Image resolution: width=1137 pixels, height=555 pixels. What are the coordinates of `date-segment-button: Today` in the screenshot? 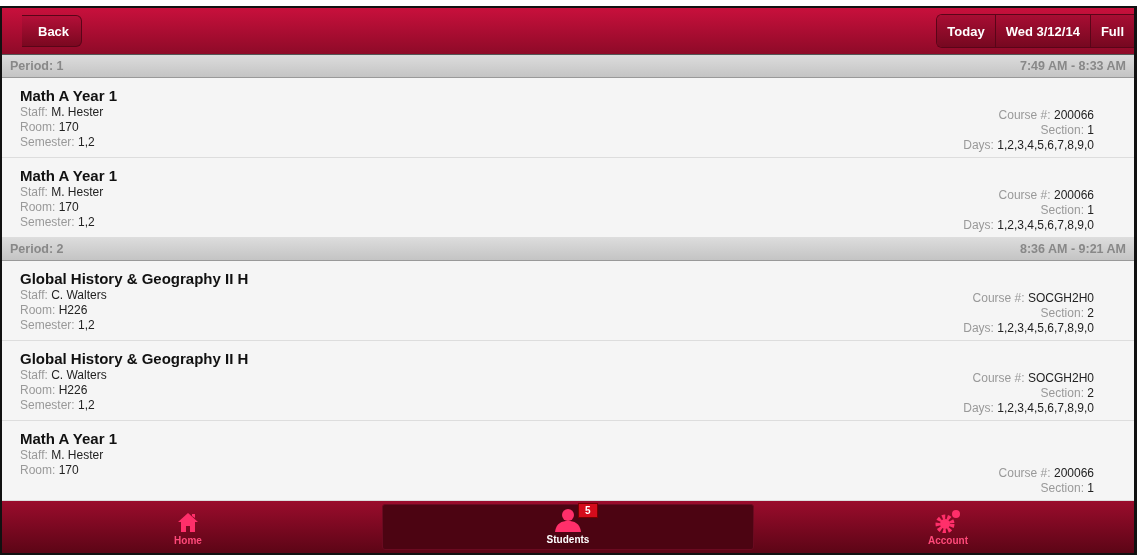 It's located at (966, 31).